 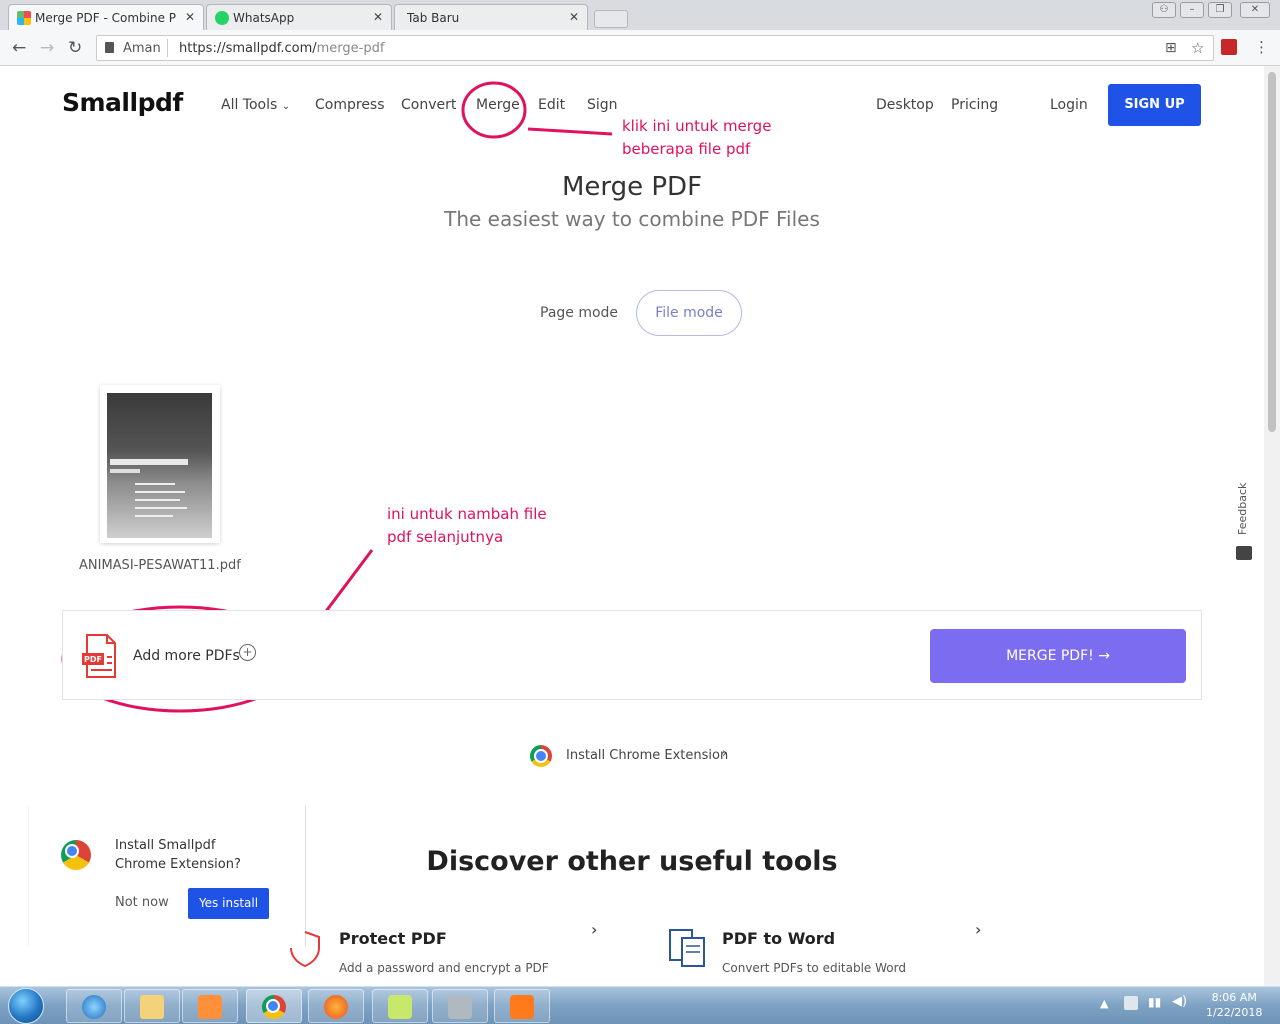 I want to click on shield-icon, so click(x=305, y=949).